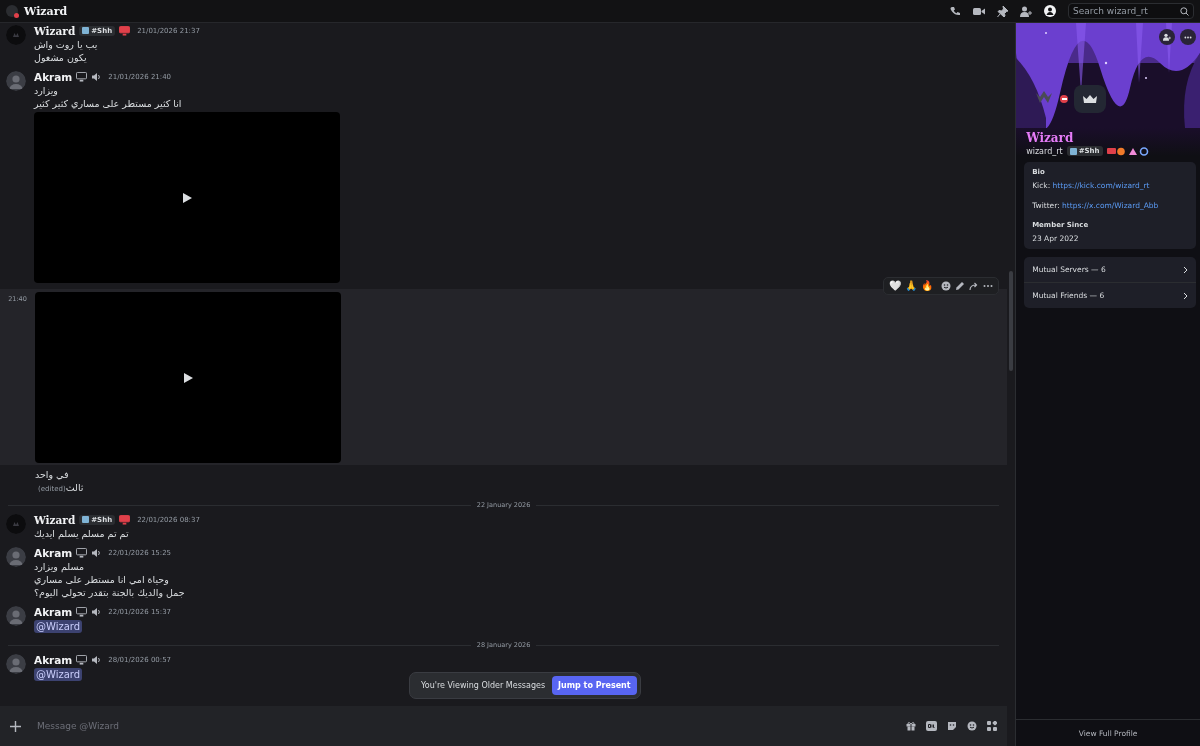  Describe the element at coordinates (955, 11) in the screenshot. I see `phone-icon` at that location.